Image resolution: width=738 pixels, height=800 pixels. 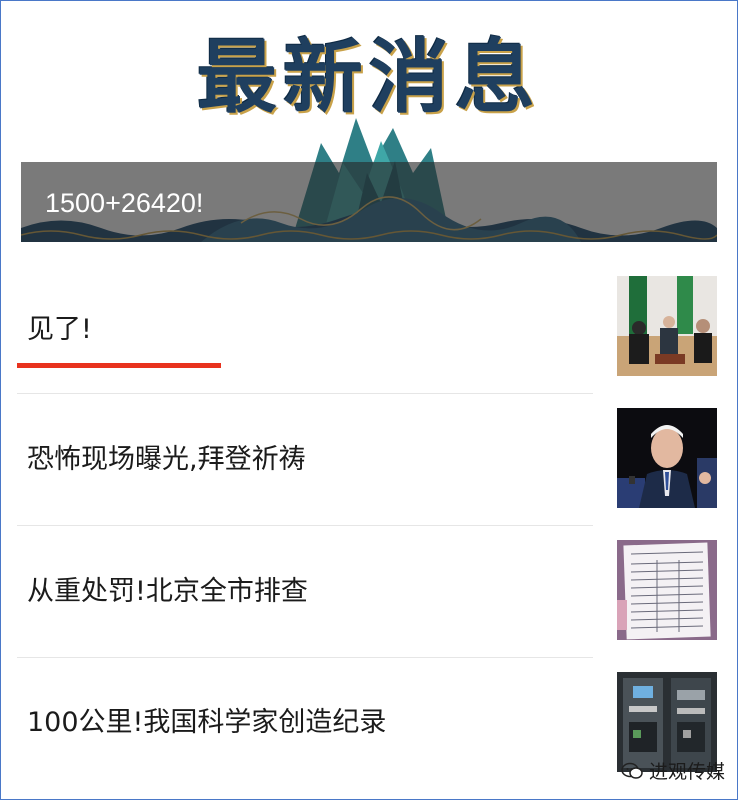 I want to click on active-underline, so click(x=119, y=365).